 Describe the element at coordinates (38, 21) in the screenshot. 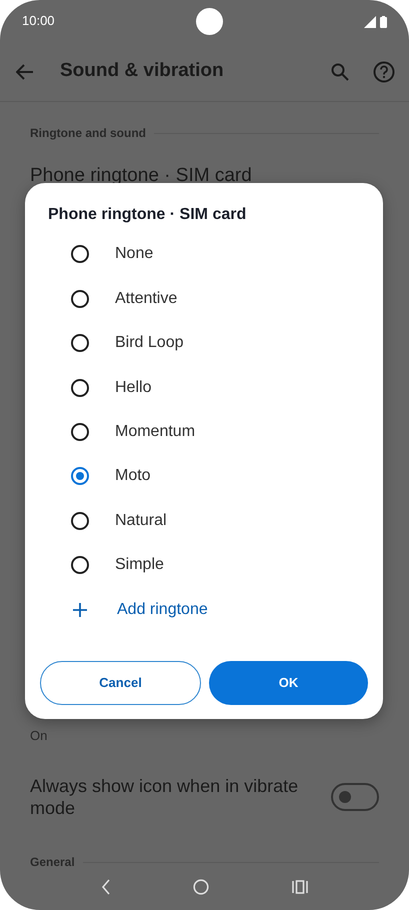

I see `clock: 10:00` at that location.